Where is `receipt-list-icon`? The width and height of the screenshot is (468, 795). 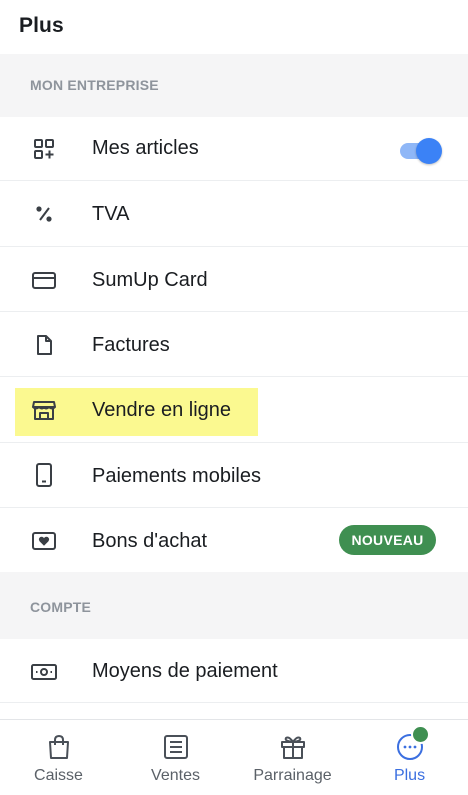 receipt-list-icon is located at coordinates (176, 747).